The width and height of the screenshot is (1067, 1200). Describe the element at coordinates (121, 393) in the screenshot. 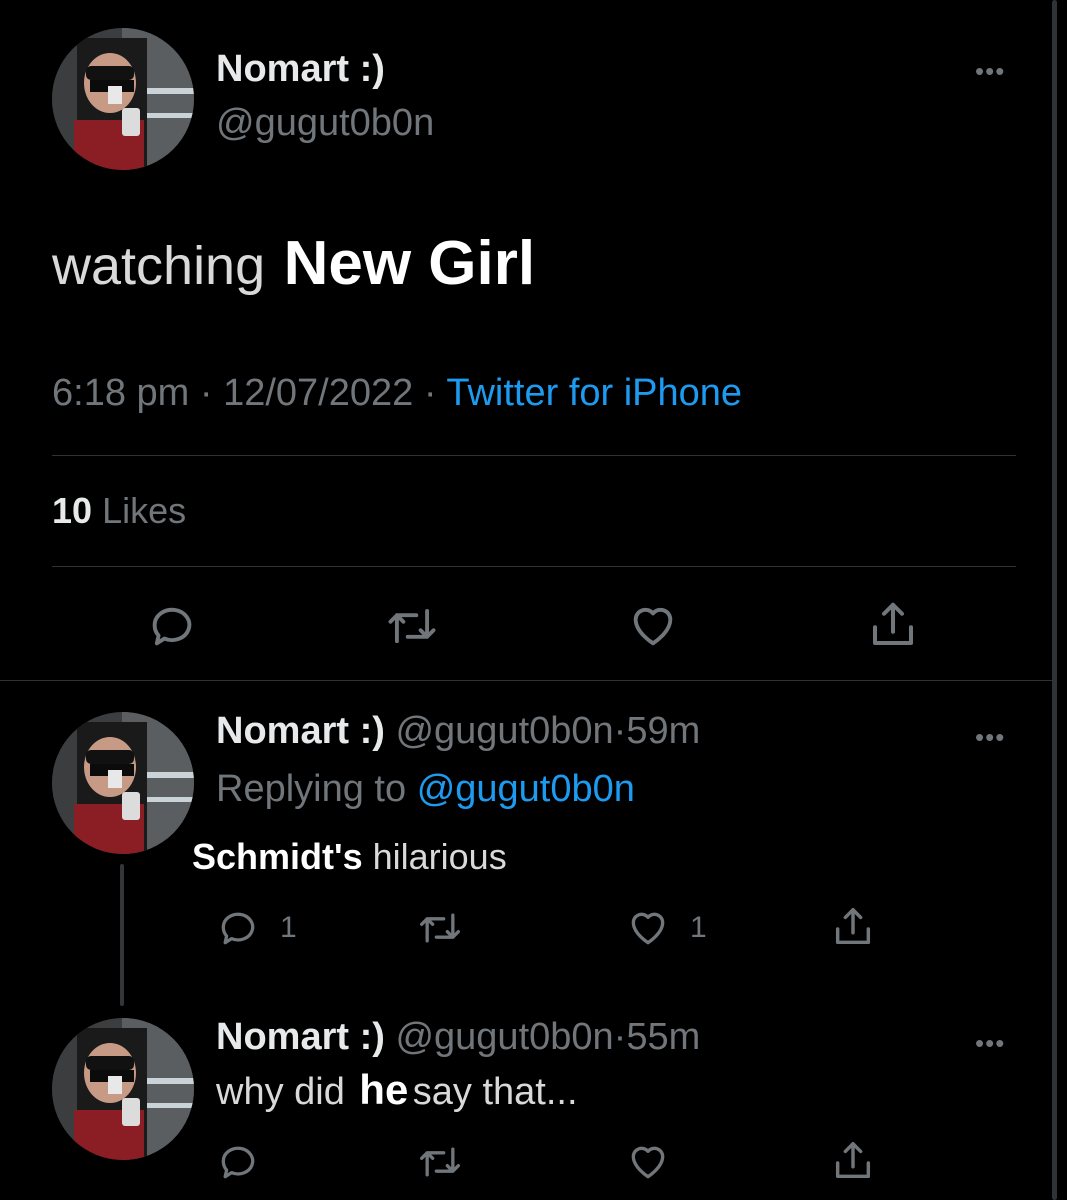

I see `tweet-time: 6:18 pm` at that location.